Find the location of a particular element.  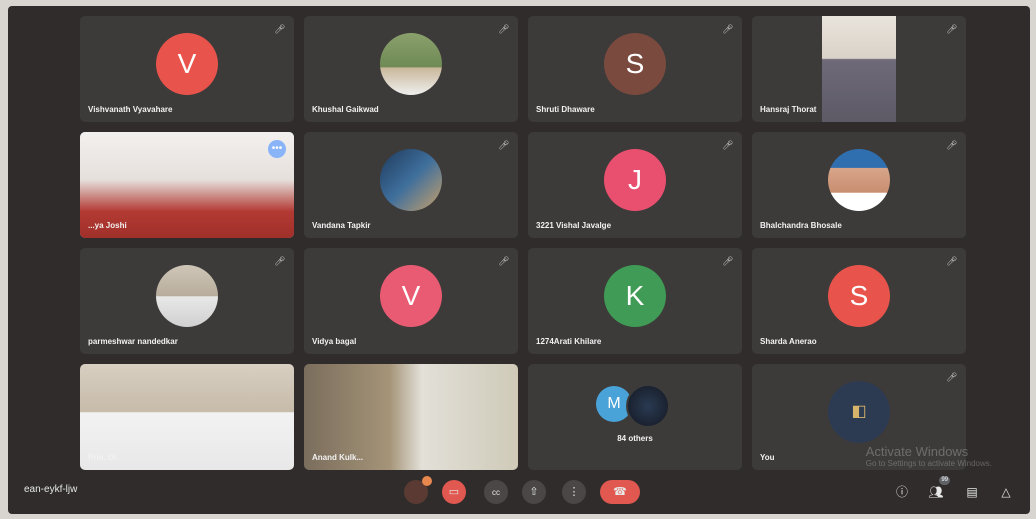

people-button: 👥︎ 99 is located at coordinates (938, 489).